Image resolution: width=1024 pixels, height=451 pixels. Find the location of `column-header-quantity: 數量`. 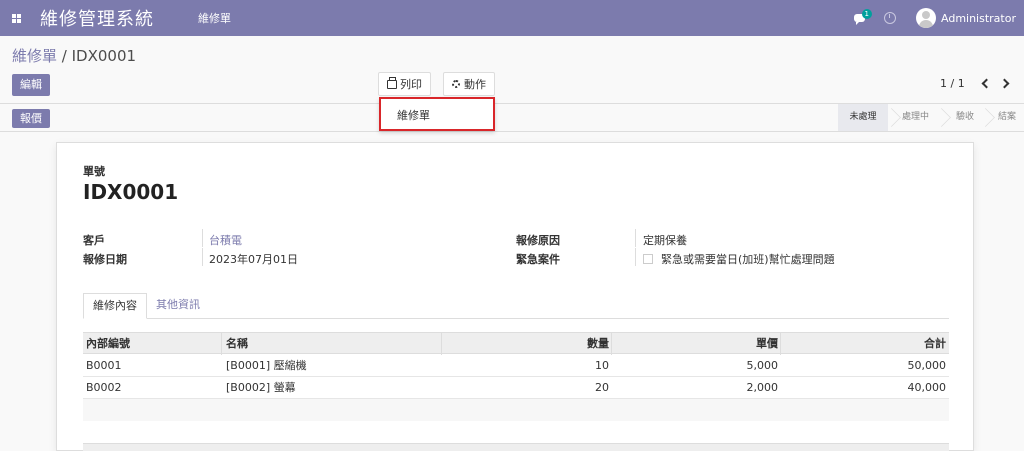

column-header-quantity: 數量 is located at coordinates (526, 344).